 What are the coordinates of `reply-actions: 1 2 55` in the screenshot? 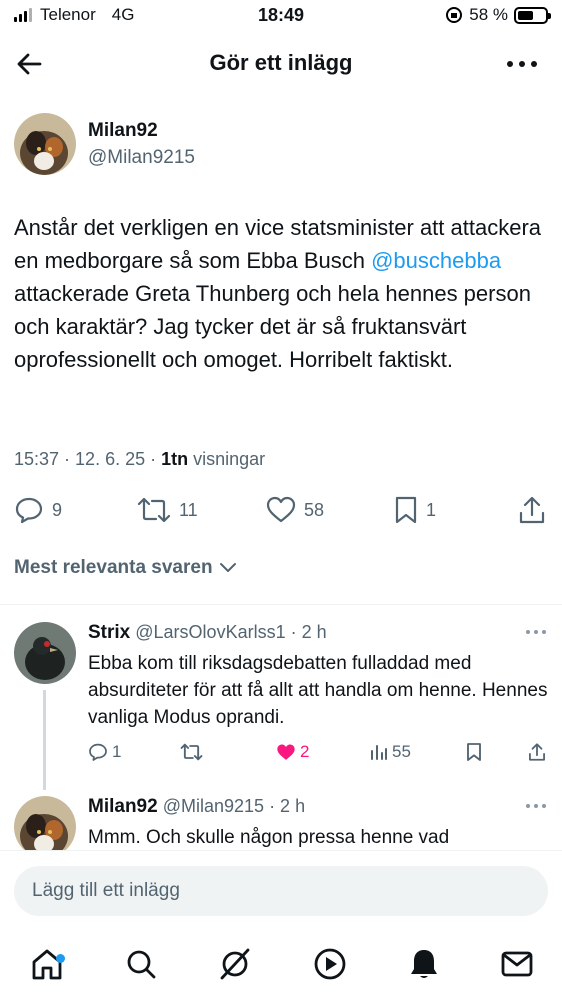 It's located at (319, 752).